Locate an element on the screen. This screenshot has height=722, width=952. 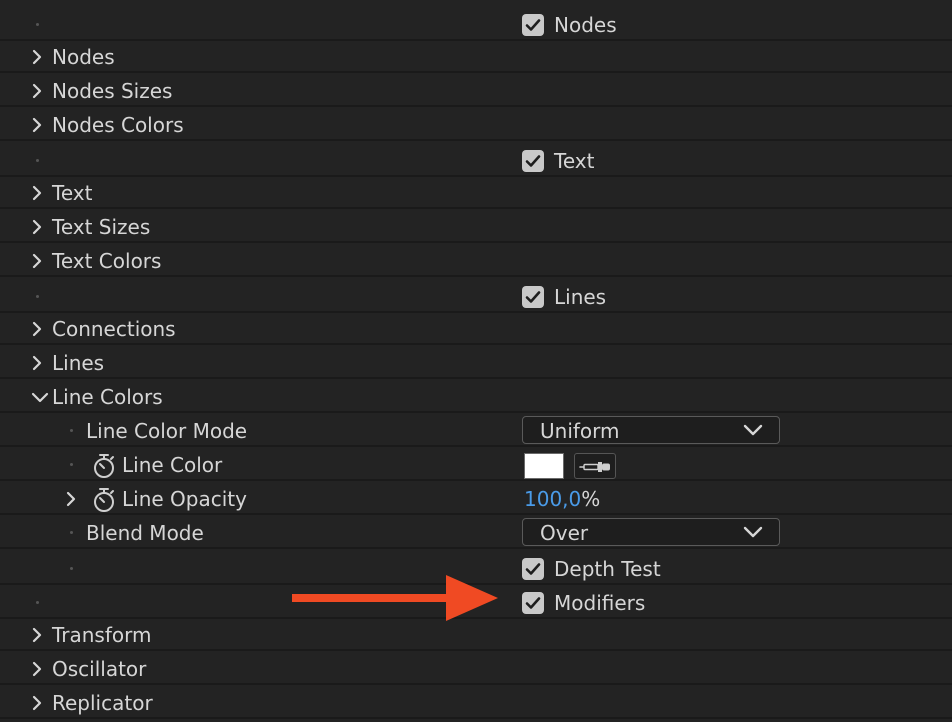
nodes-toggle-row: Nodes is located at coordinates (476, 25).